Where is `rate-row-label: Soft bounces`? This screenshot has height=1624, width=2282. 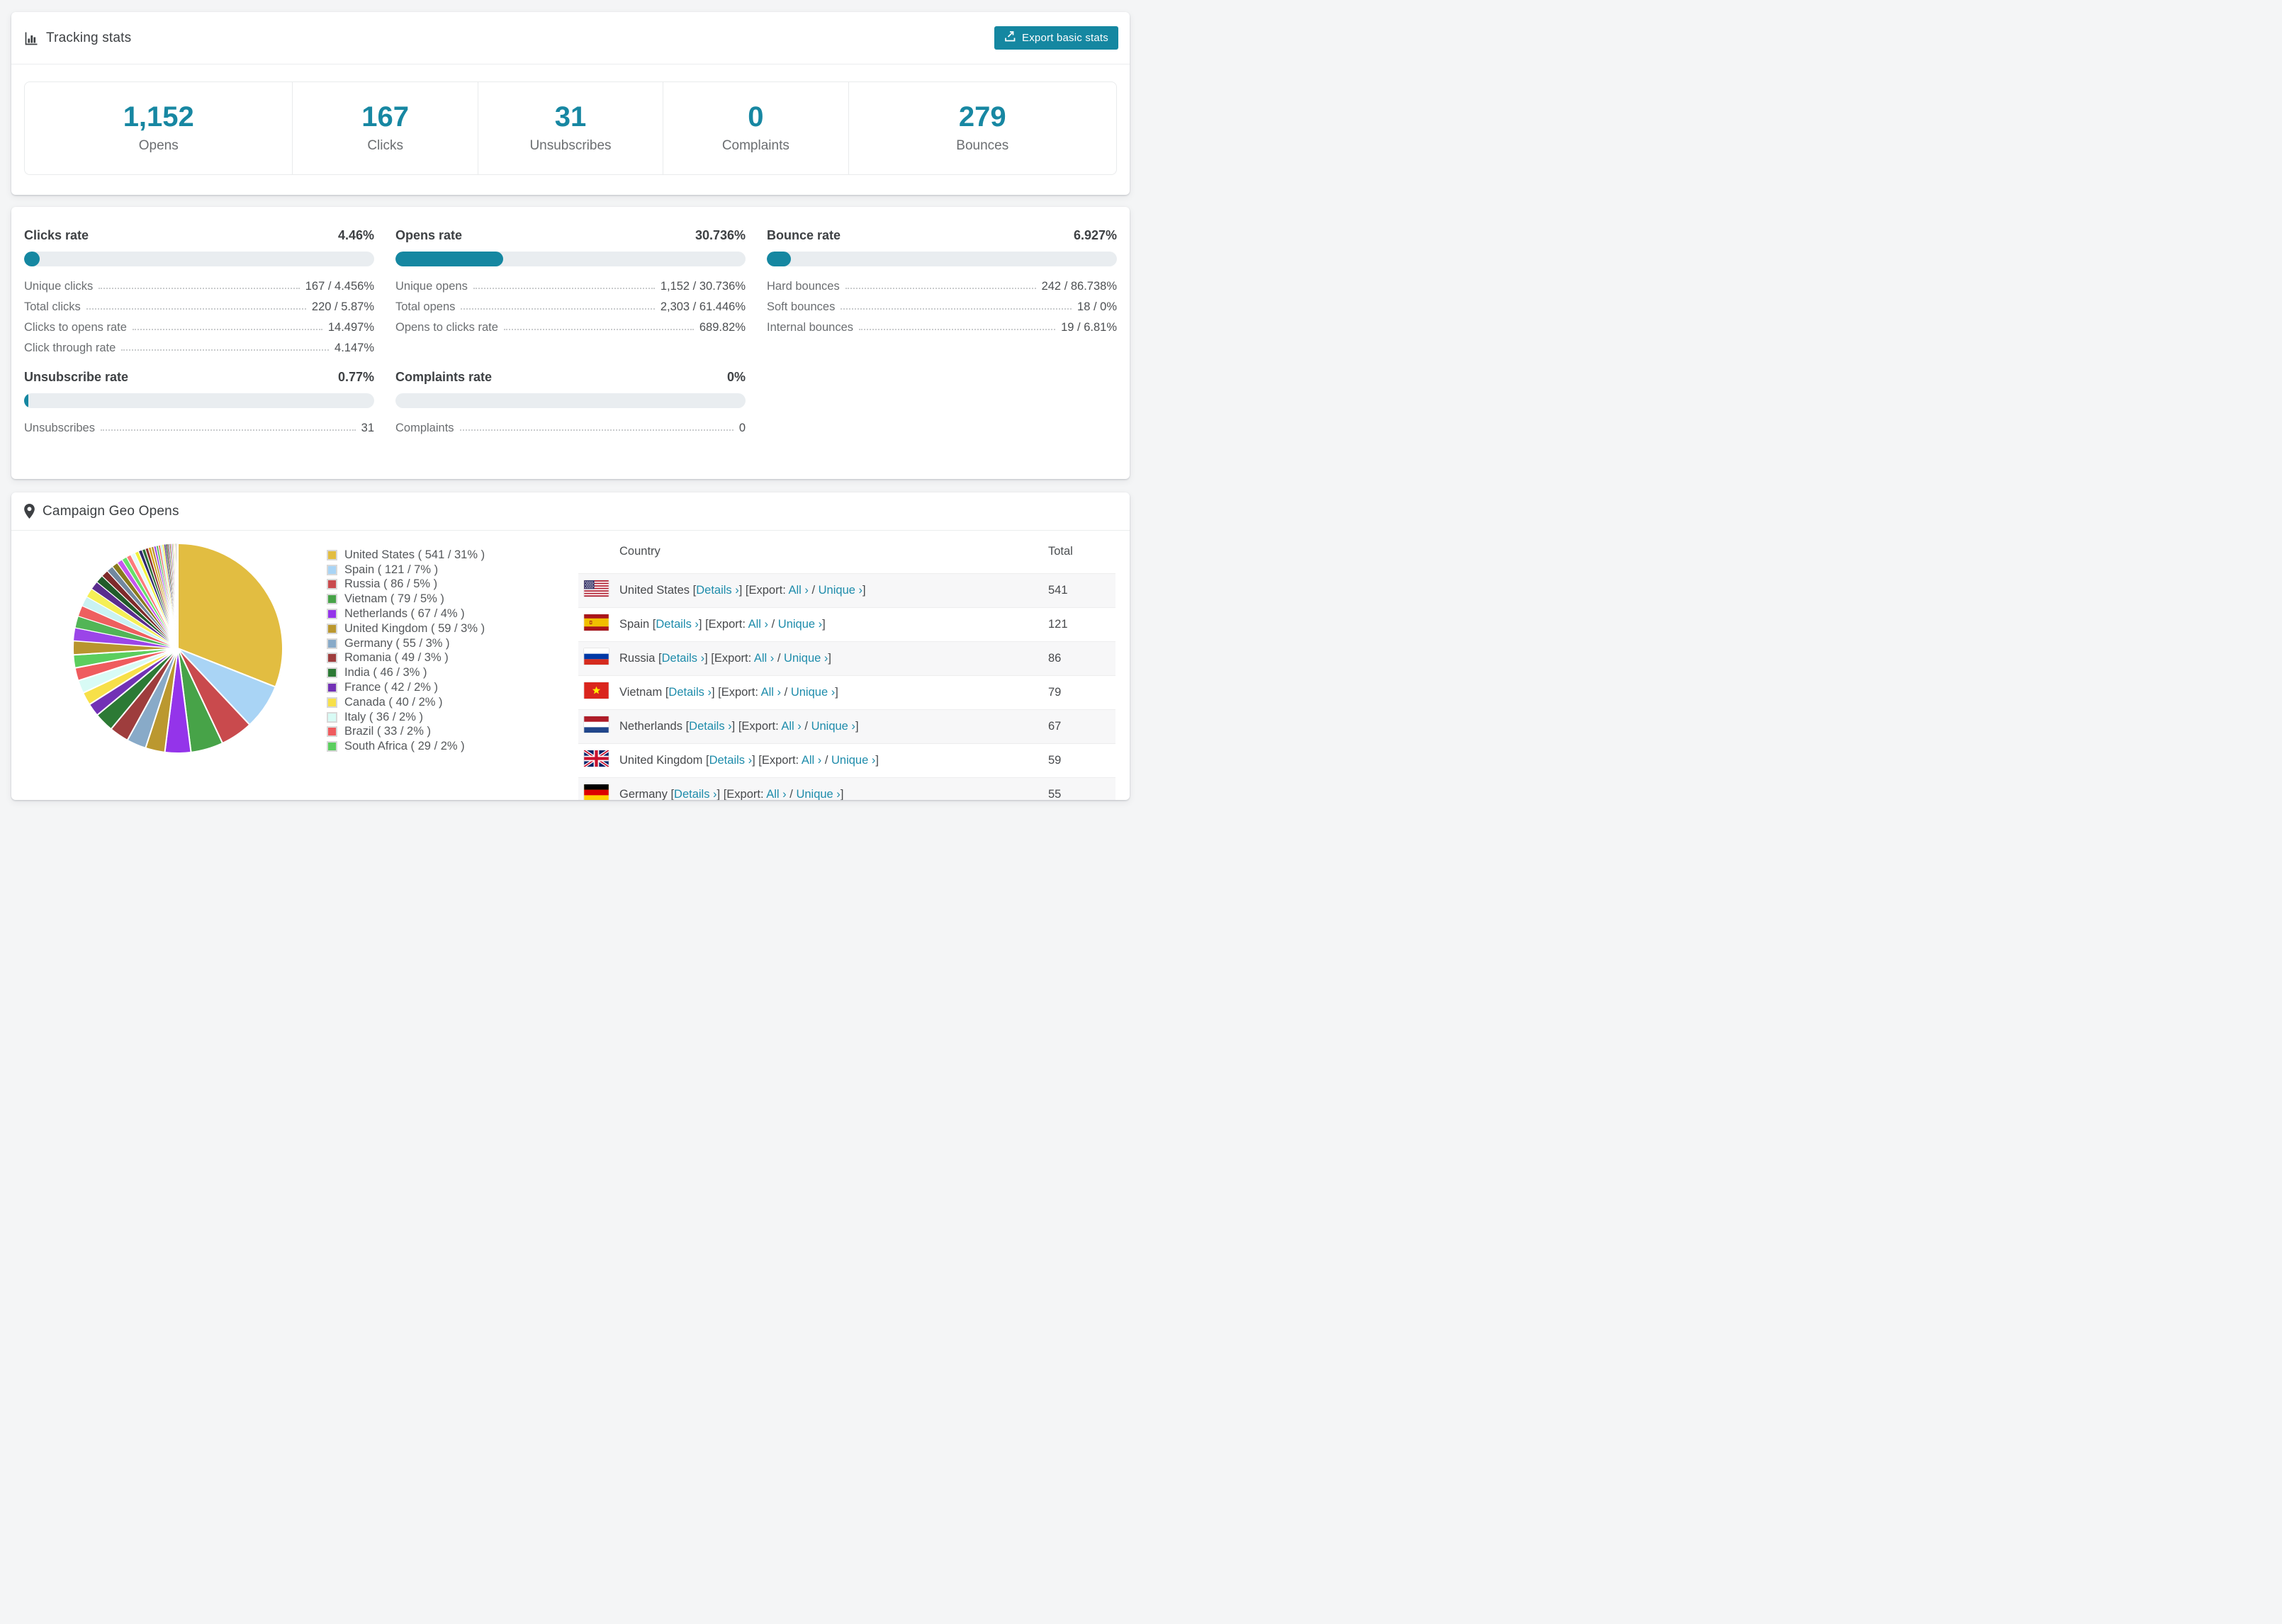
rate-row-label: Soft bounces is located at coordinates (801, 306).